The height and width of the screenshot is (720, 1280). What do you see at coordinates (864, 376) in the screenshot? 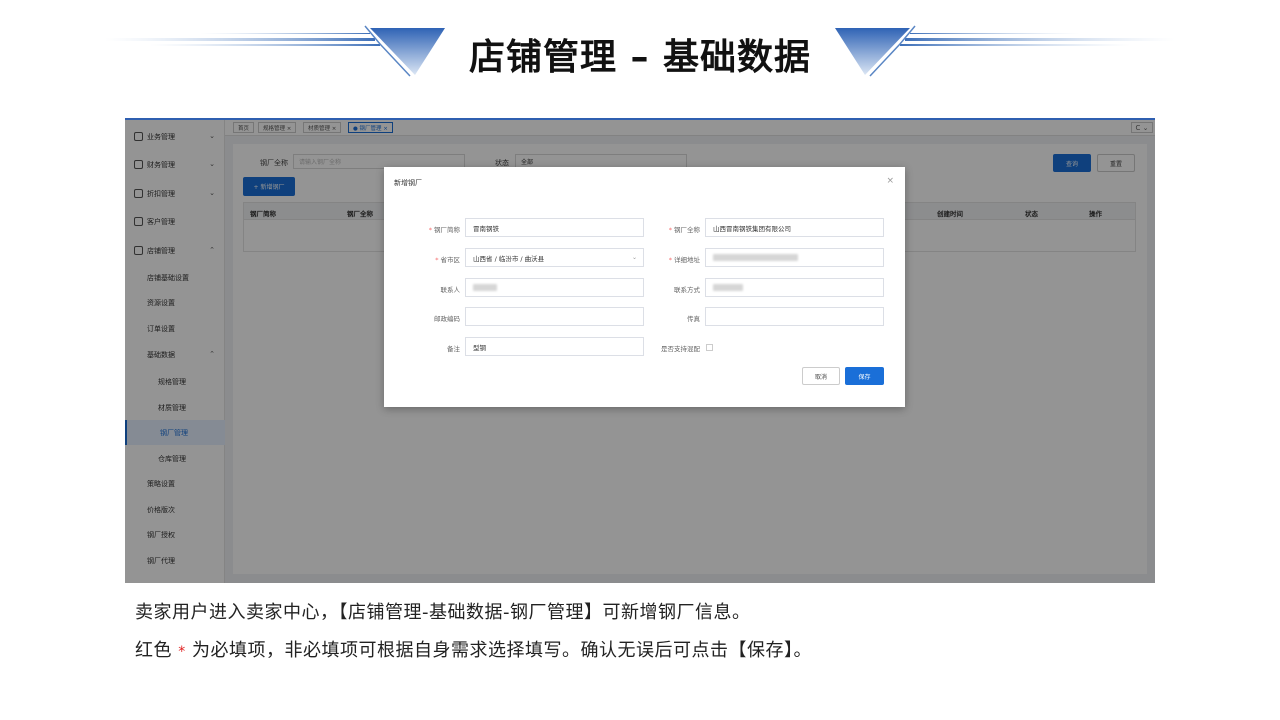
I see `save-button: 保存` at bounding box center [864, 376].